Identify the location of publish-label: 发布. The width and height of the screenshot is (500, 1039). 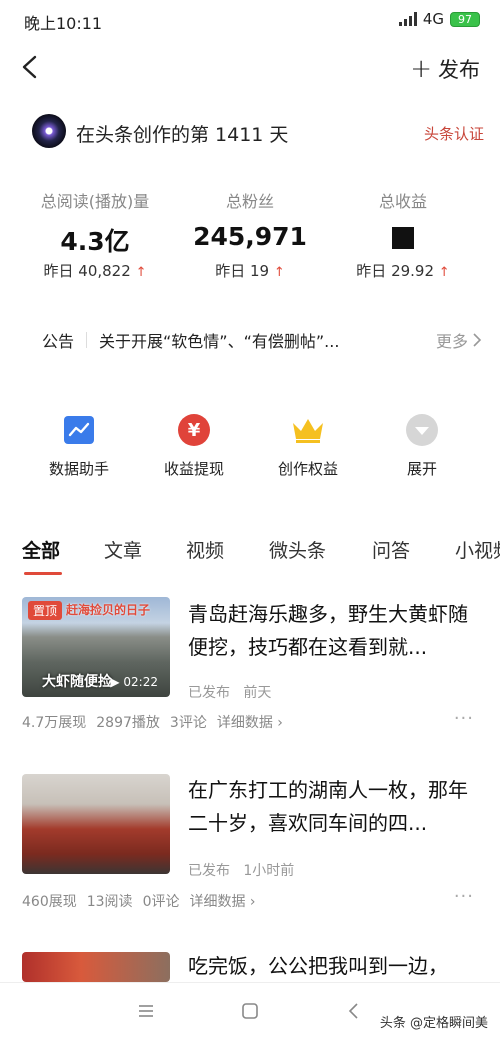
(459, 70).